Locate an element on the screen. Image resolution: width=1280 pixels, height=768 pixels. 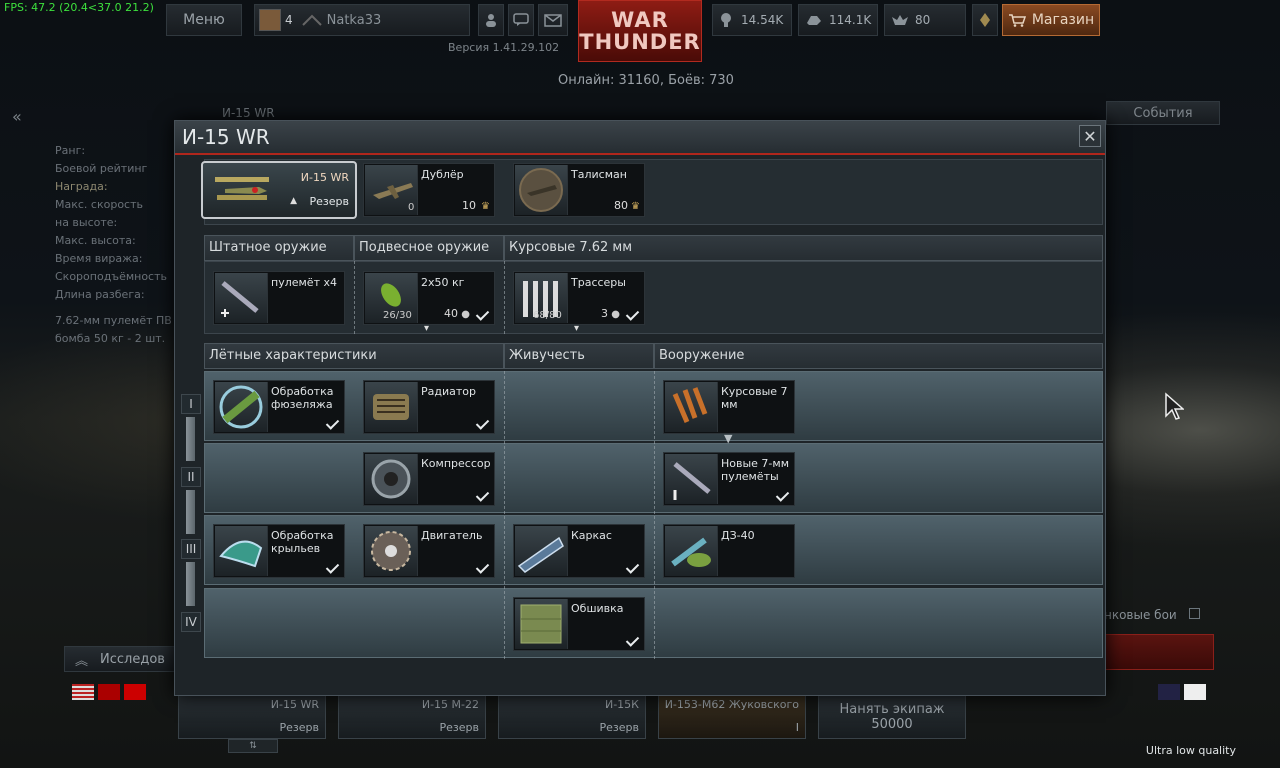
mod-cover-name: Обшивка is located at coordinates (597, 608).